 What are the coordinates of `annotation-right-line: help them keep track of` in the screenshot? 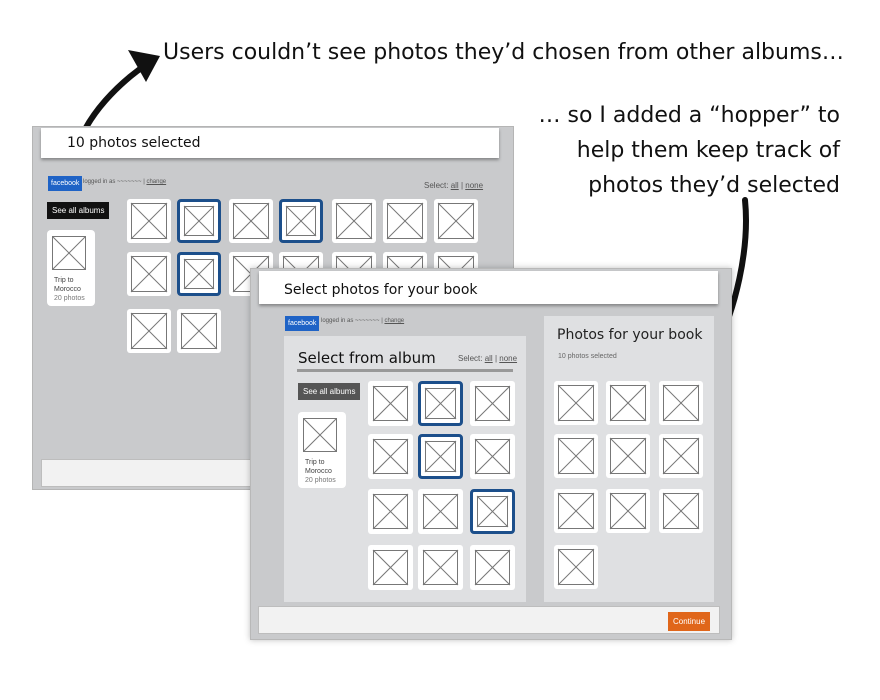 It's located at (708, 150).